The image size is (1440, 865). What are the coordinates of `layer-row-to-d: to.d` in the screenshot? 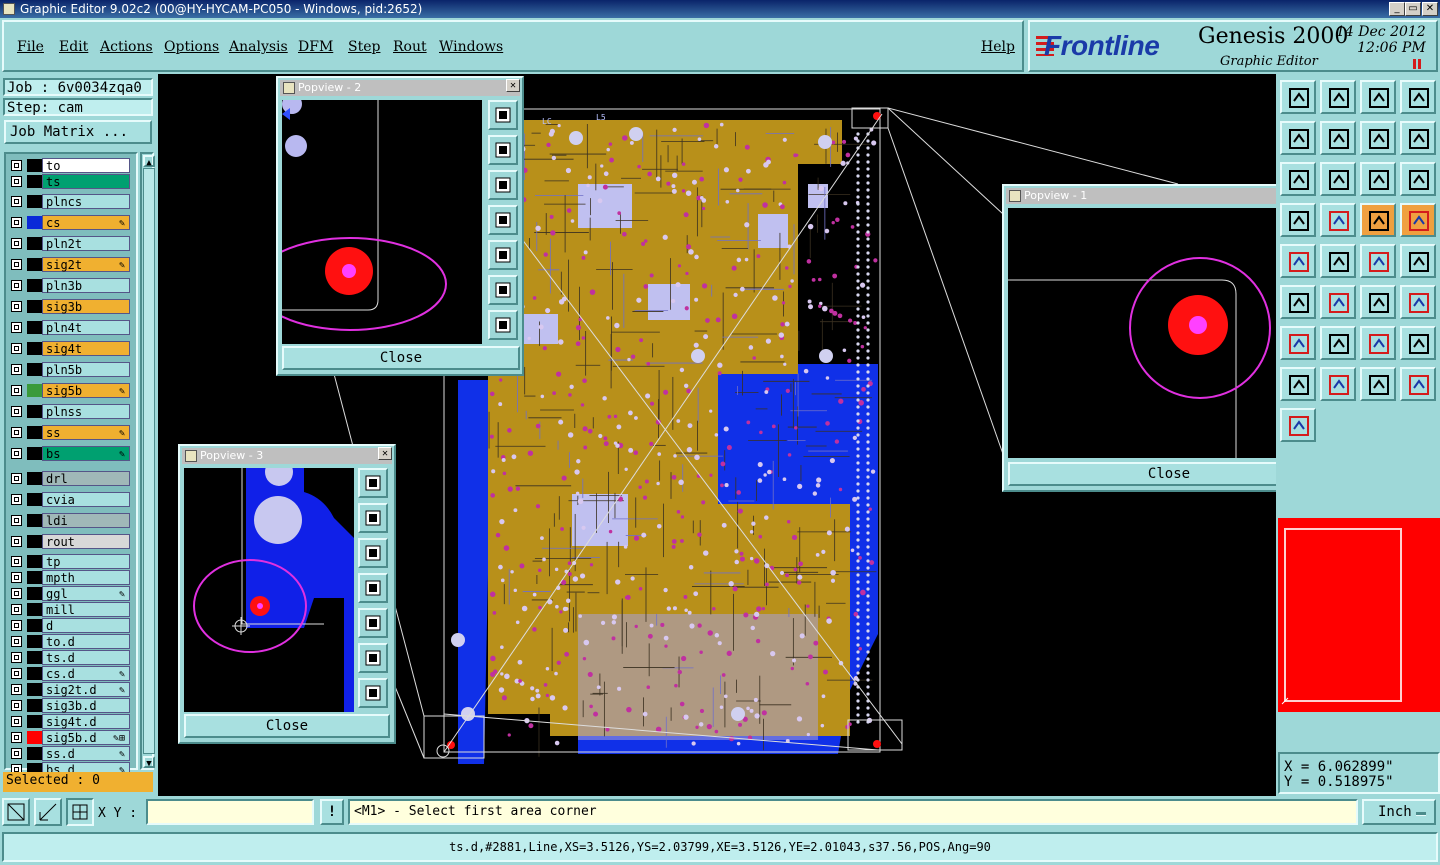 It's located at (69, 641).